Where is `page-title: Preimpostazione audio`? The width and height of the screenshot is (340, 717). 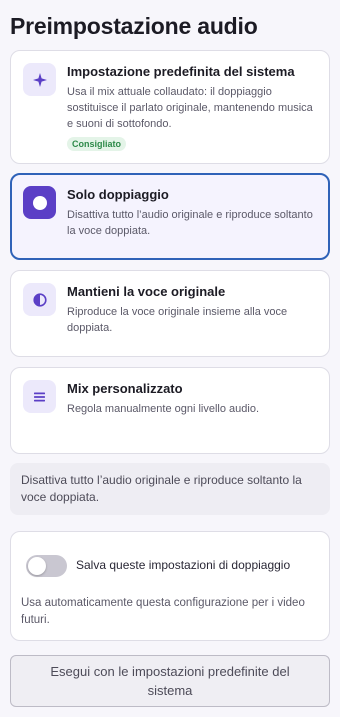
page-title: Preimpostazione audio is located at coordinates (134, 26).